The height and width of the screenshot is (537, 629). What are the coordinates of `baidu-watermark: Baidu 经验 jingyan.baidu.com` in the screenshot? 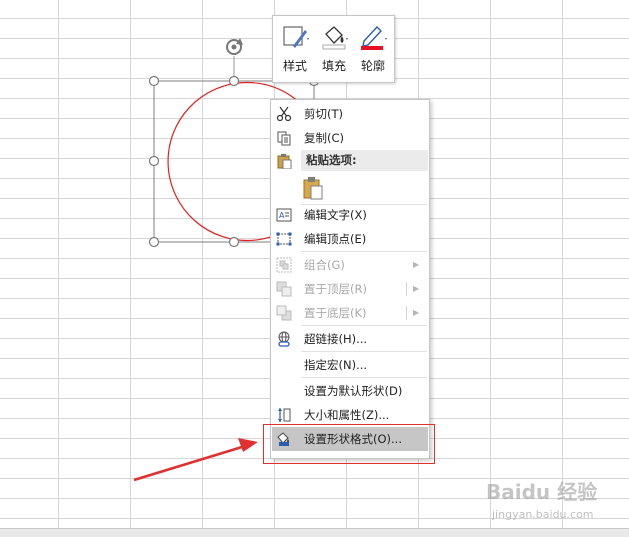 It's located at (550, 501).